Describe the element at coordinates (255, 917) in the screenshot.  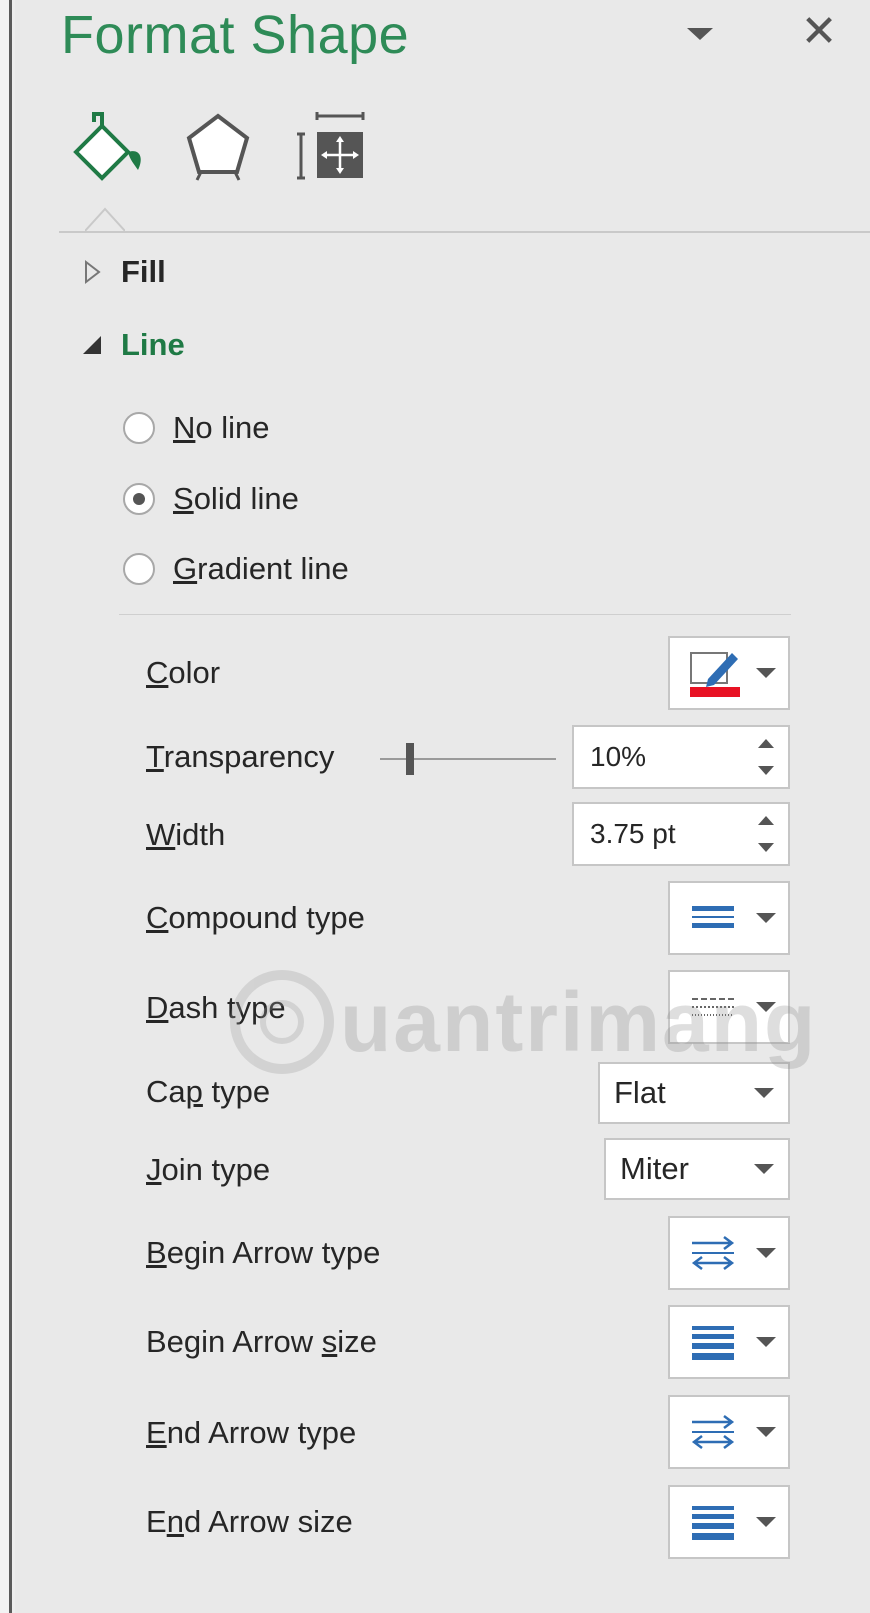
I see `compound-type-label: Compound type` at that location.